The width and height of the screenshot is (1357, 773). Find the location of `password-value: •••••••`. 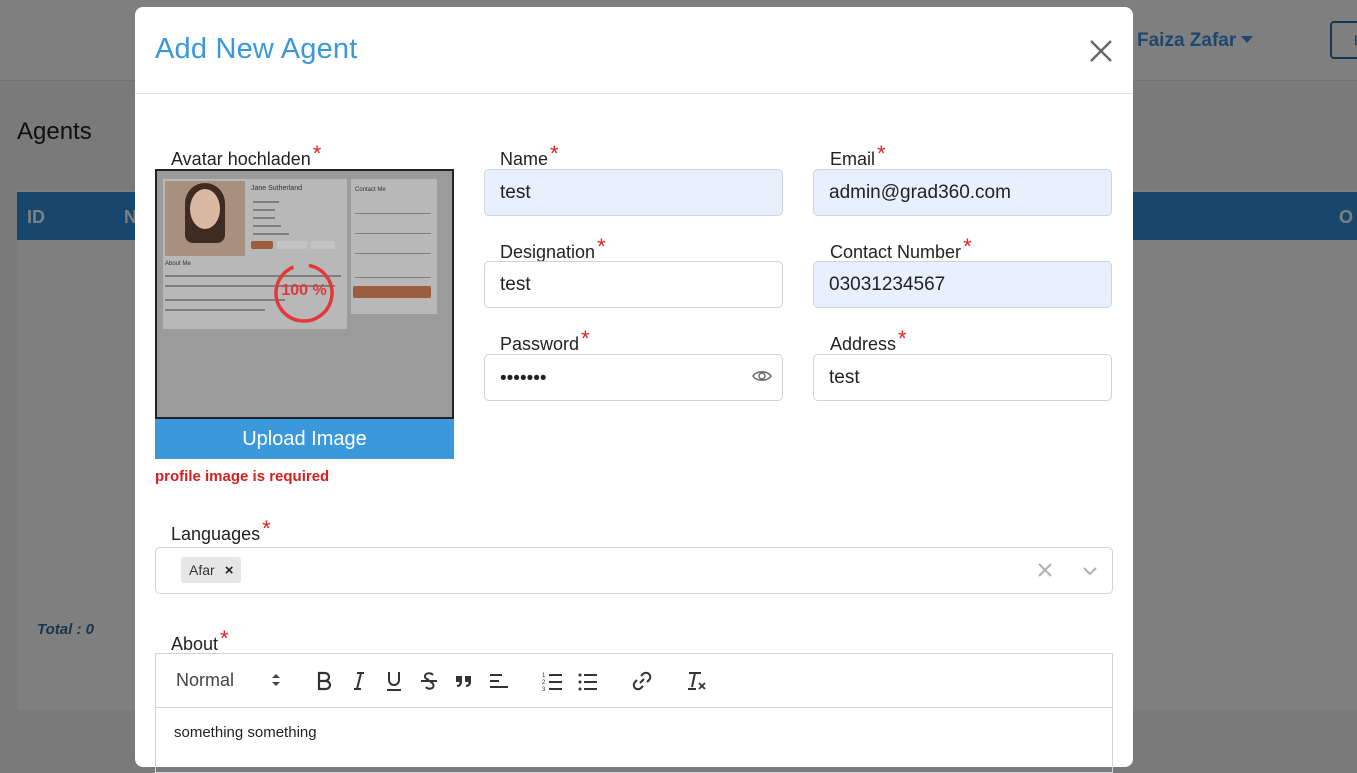

password-value: ••••••• is located at coordinates (523, 378).